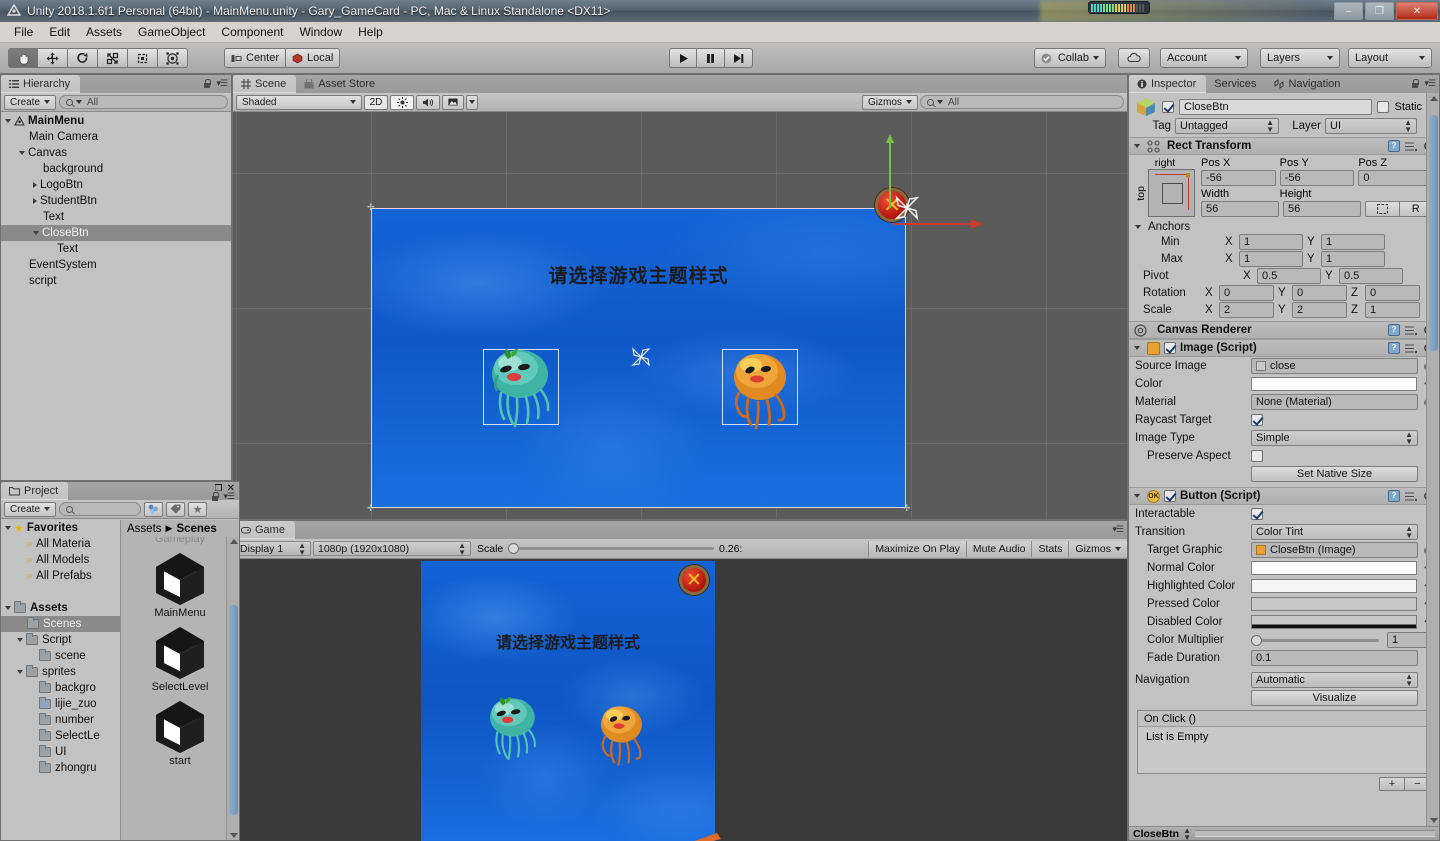 Image resolution: width=1440 pixels, height=841 pixels. I want to click on fade-duration-input: 0.1, so click(1334, 658).